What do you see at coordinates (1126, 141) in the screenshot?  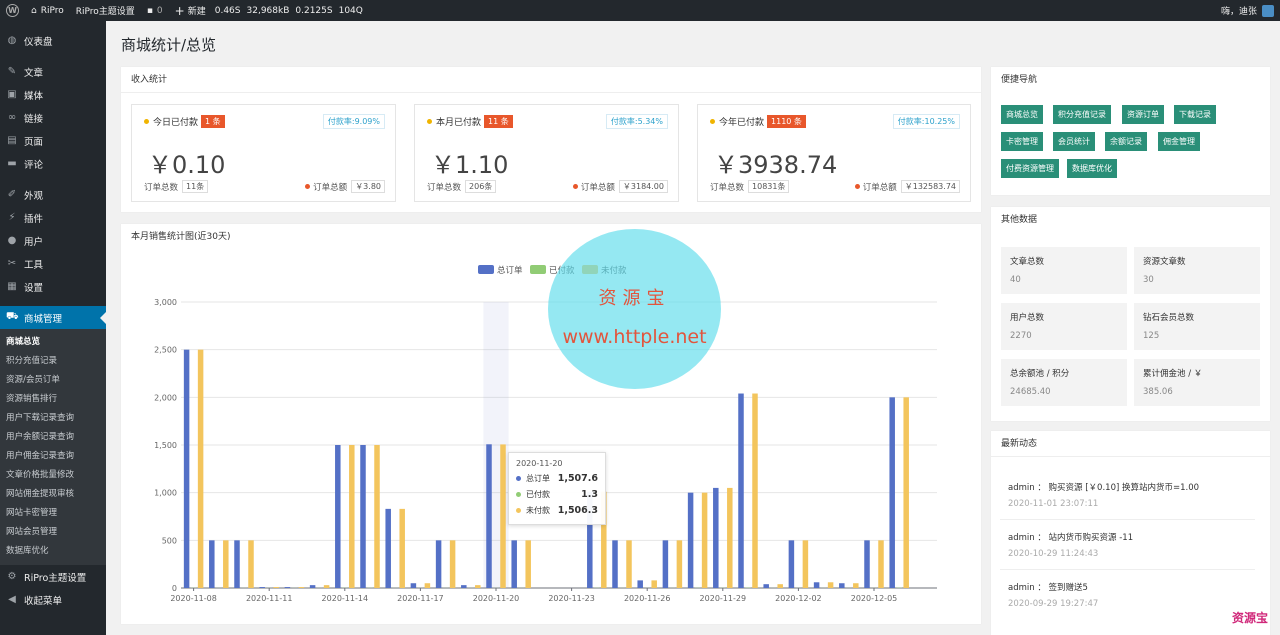 I see `quick-nav-button: 余额记录` at bounding box center [1126, 141].